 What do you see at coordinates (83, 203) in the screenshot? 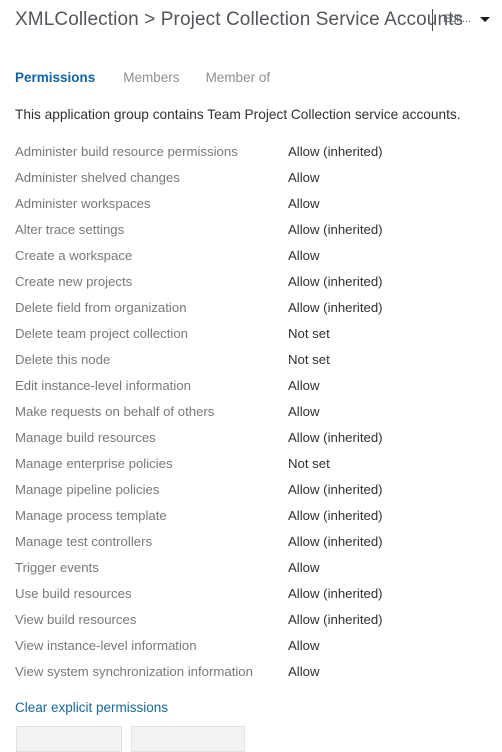
I see `permission-name: Administer workspaces` at bounding box center [83, 203].